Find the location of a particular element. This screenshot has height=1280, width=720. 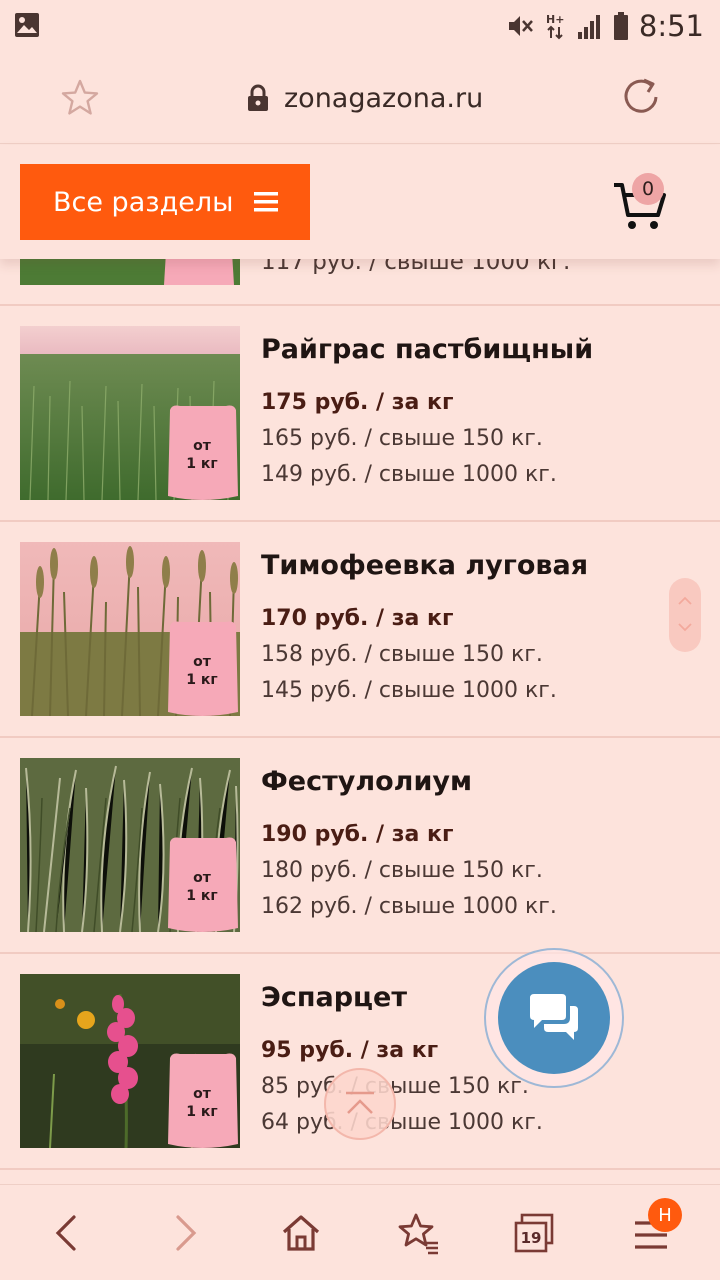

site-header: Все разделы is located at coordinates (360, 202).